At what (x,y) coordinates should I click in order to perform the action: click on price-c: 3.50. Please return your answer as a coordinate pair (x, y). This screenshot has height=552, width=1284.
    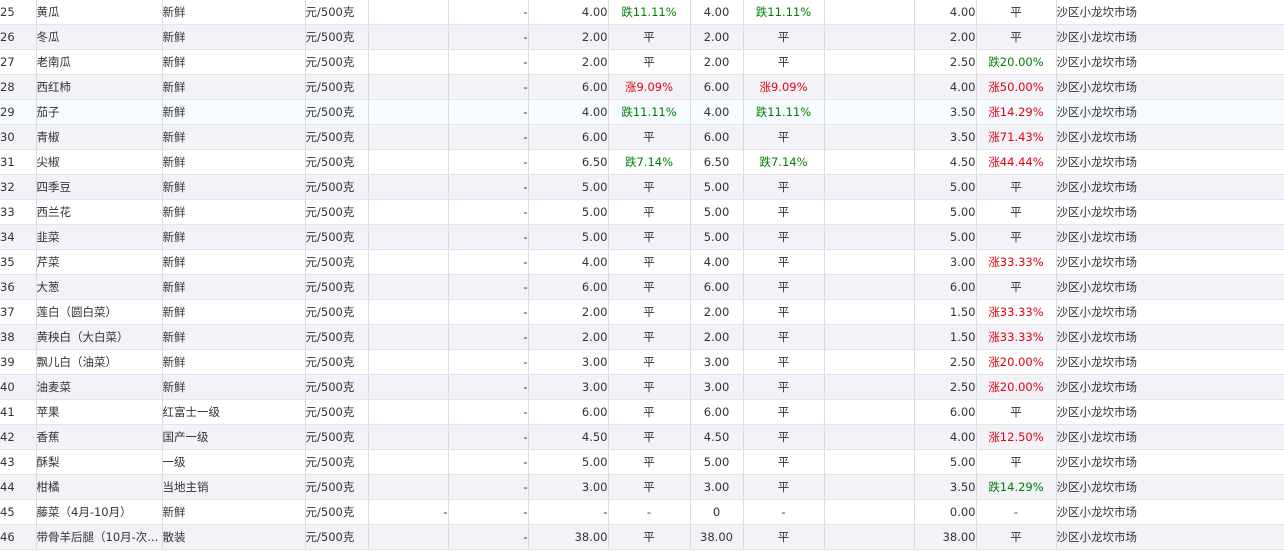
    Looking at the image, I should click on (945, 137).